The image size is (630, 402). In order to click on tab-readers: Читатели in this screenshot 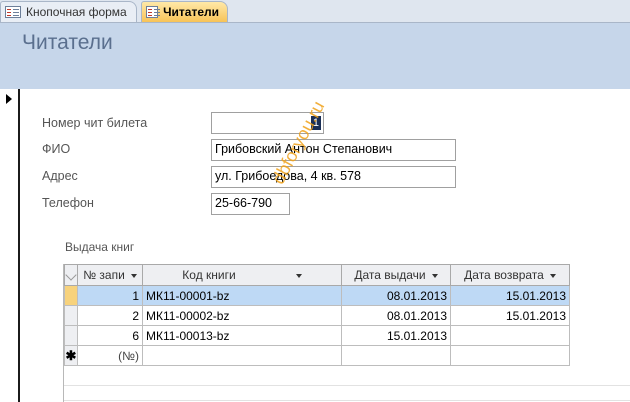, I will do `click(184, 11)`.